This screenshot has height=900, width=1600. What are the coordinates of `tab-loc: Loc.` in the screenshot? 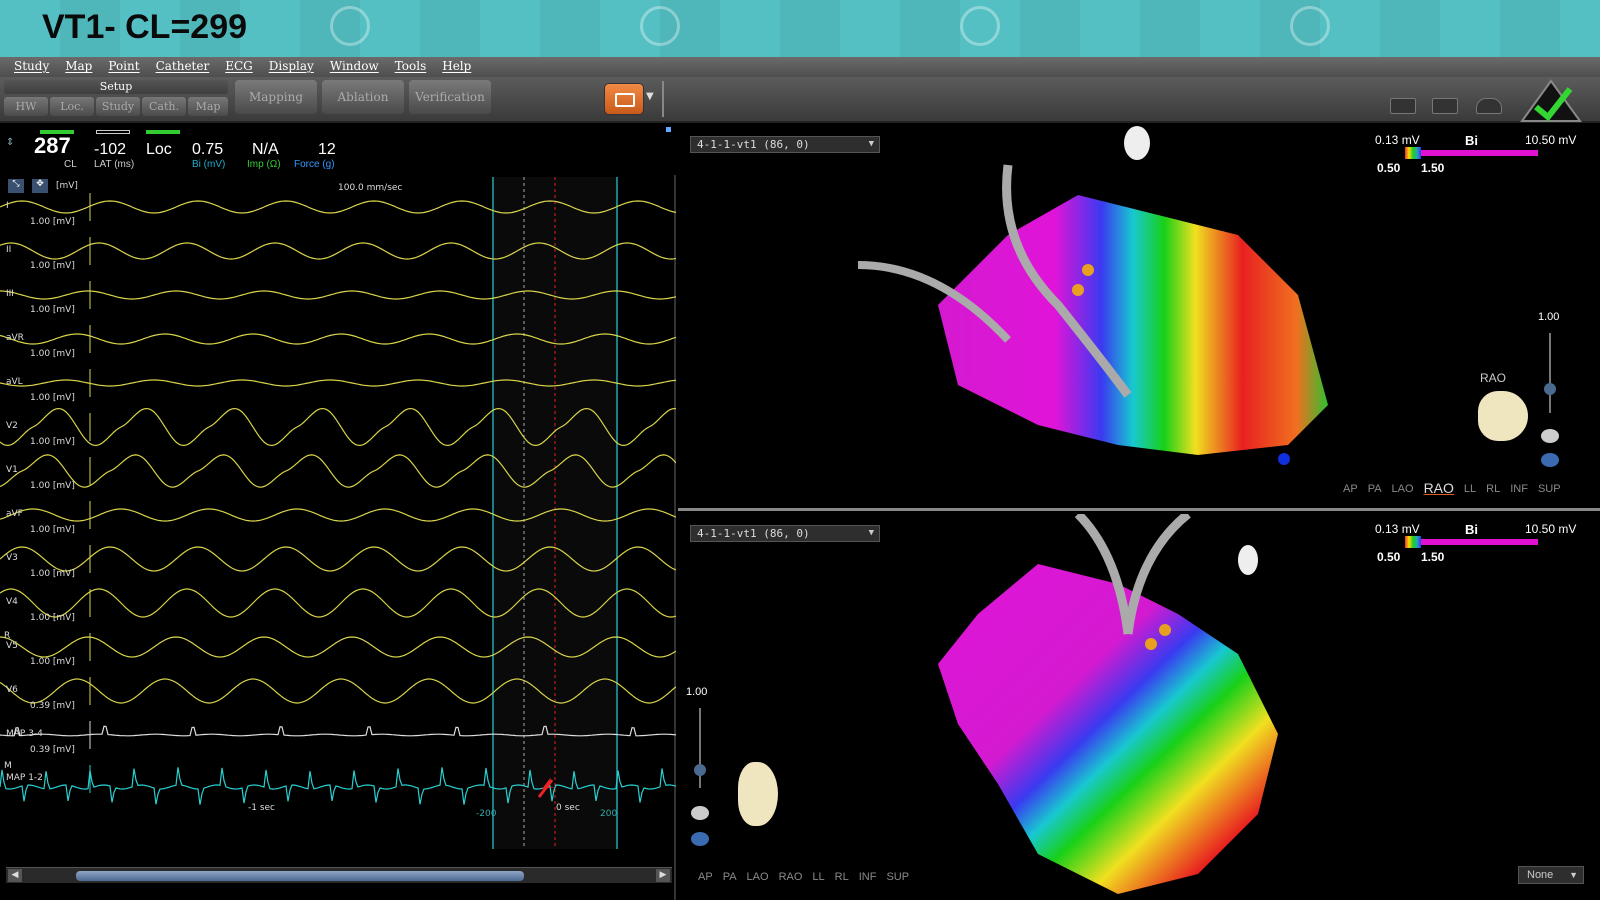 It's located at (72, 106).